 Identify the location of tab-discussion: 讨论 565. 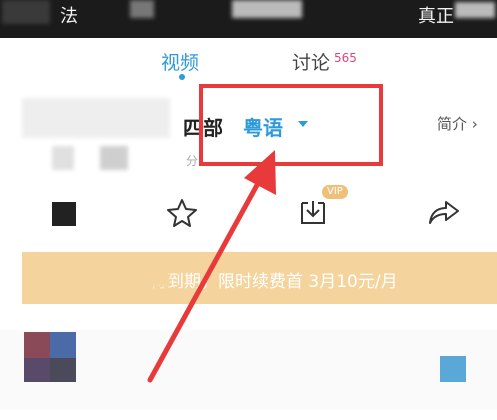
(324, 61).